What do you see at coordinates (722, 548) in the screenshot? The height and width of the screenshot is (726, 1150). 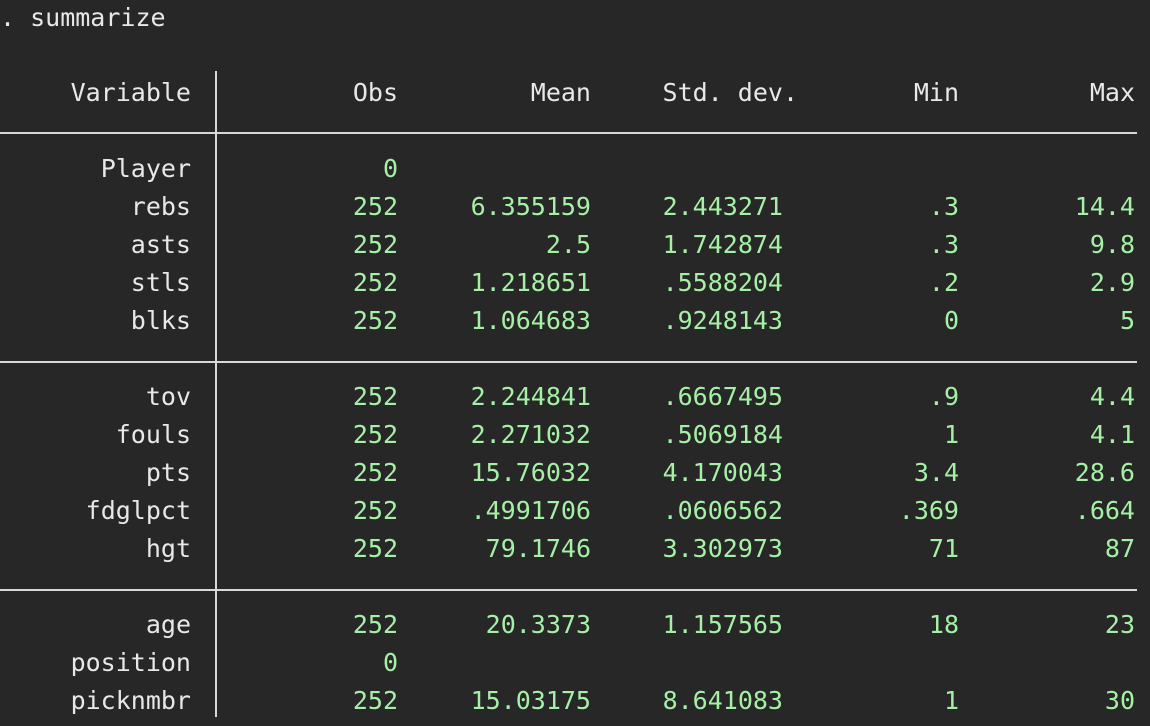 I see `std-dev-value: 3.302973` at bounding box center [722, 548].